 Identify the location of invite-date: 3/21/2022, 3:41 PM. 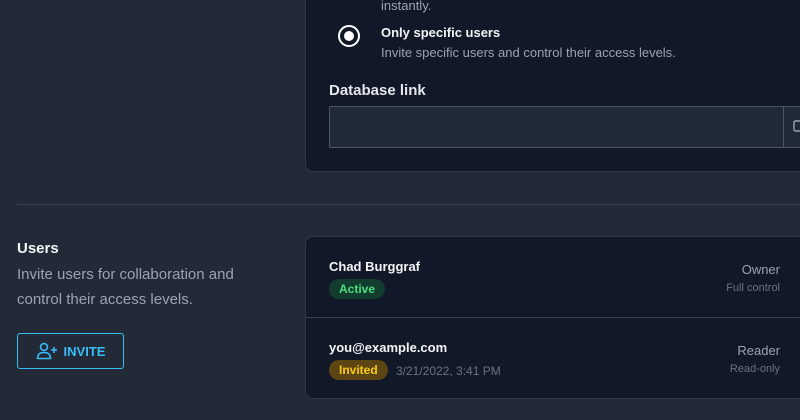
(448, 371).